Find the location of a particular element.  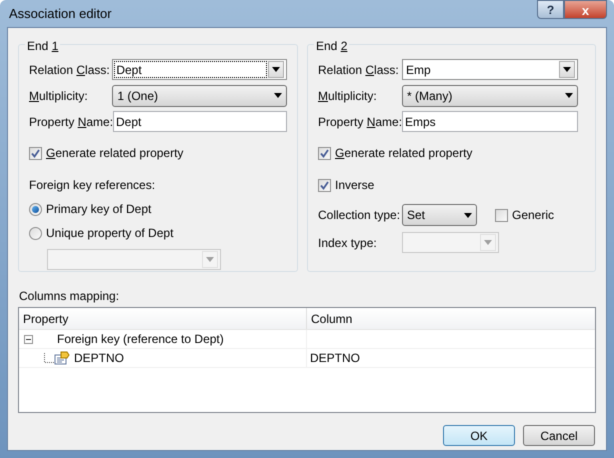

tree-line-icon is located at coordinates (49, 358).